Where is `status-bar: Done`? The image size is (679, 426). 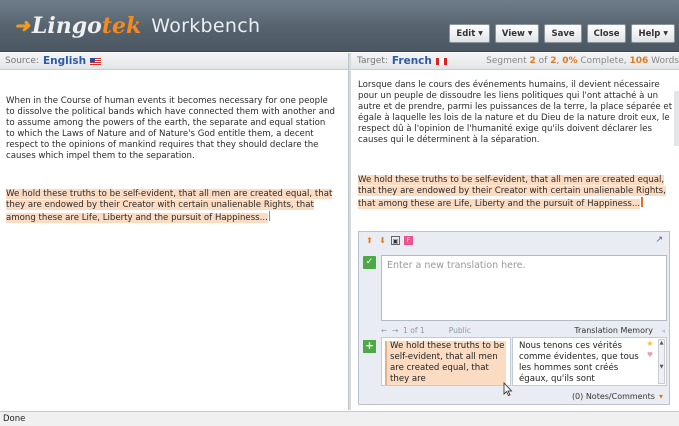
status-bar: Done is located at coordinates (339, 418).